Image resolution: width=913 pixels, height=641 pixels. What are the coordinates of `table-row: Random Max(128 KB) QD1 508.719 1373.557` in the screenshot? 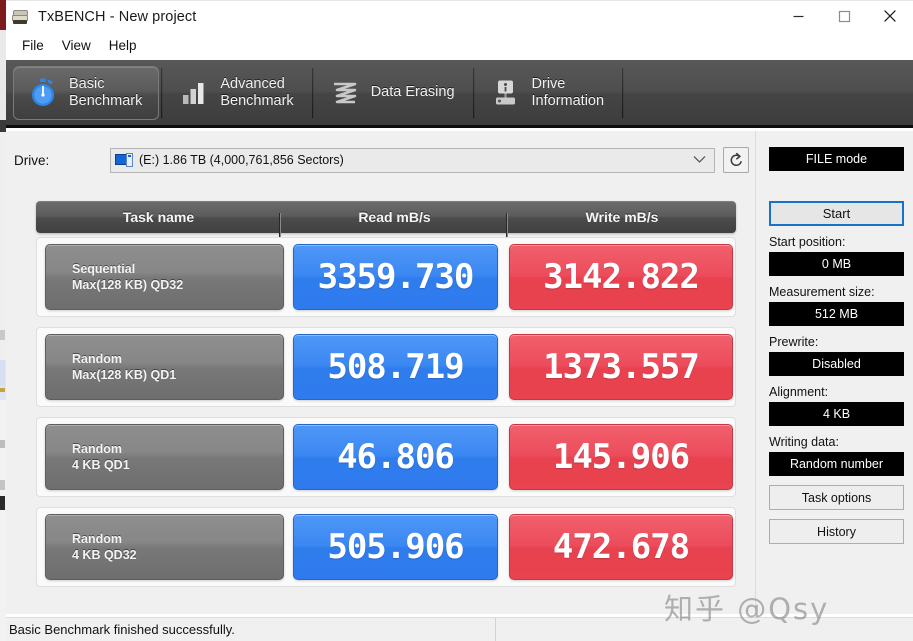 It's located at (386, 367).